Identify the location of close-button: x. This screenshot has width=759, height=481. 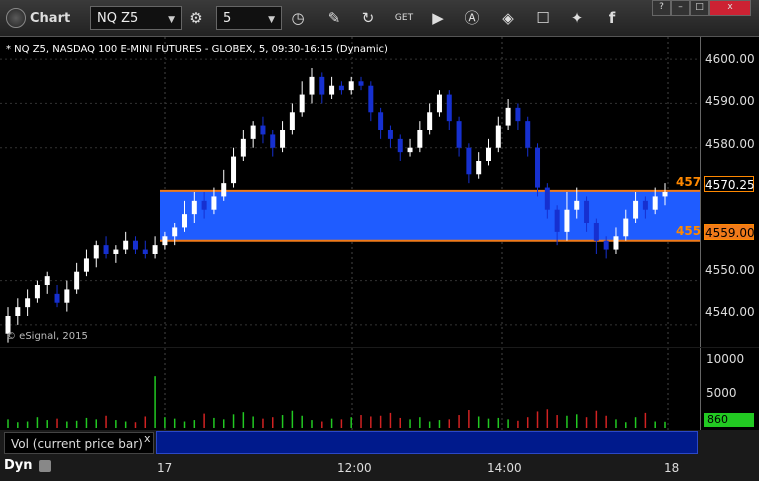
(730, 8).